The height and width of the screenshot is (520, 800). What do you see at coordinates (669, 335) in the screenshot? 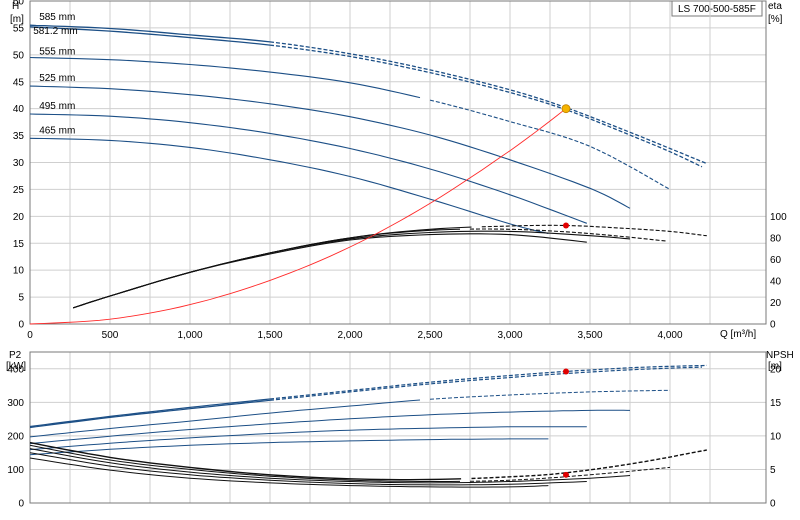
I see `x-tick-label: 4,000` at bounding box center [669, 335].